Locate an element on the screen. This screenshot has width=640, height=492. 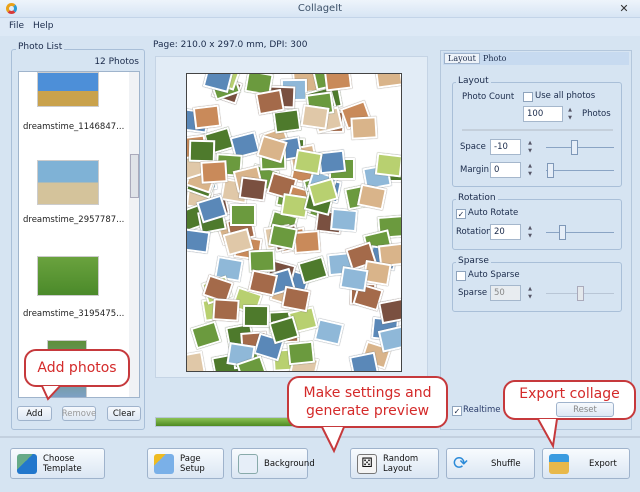
random-layout-button: ⚄ Random Layout is located at coordinates (394, 463).